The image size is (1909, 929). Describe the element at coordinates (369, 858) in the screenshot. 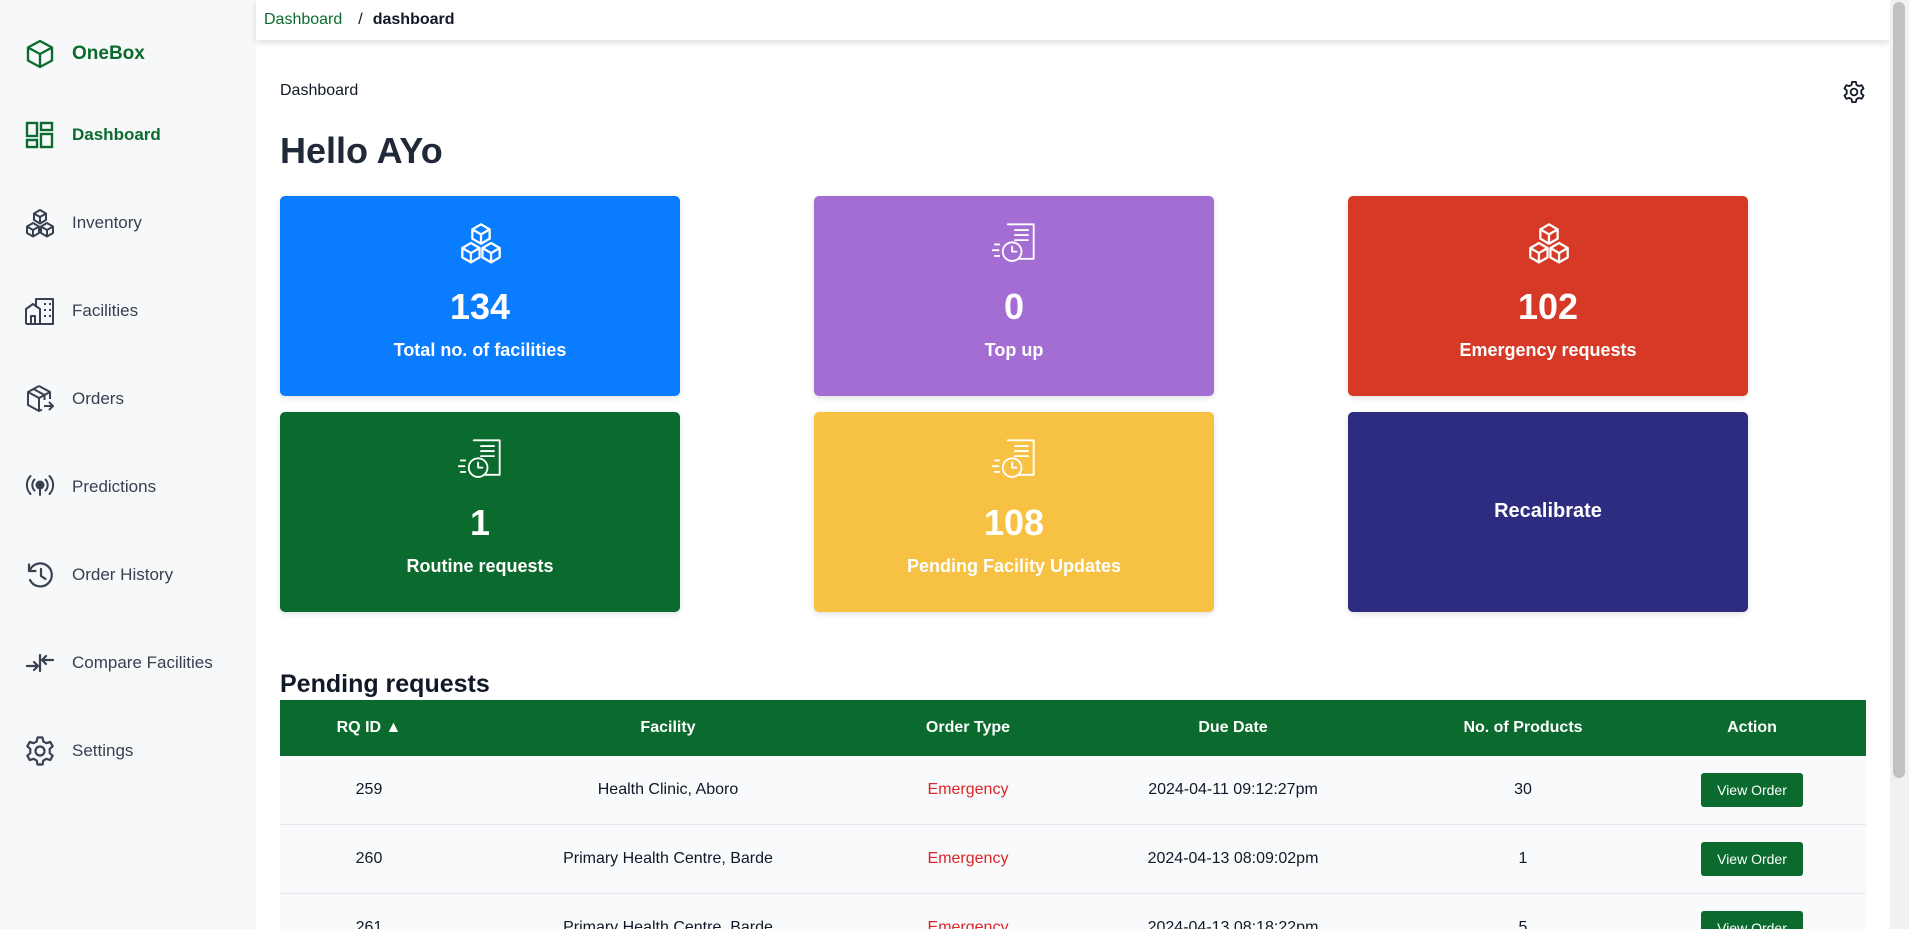

I see `cell-rq-id: 260` at that location.